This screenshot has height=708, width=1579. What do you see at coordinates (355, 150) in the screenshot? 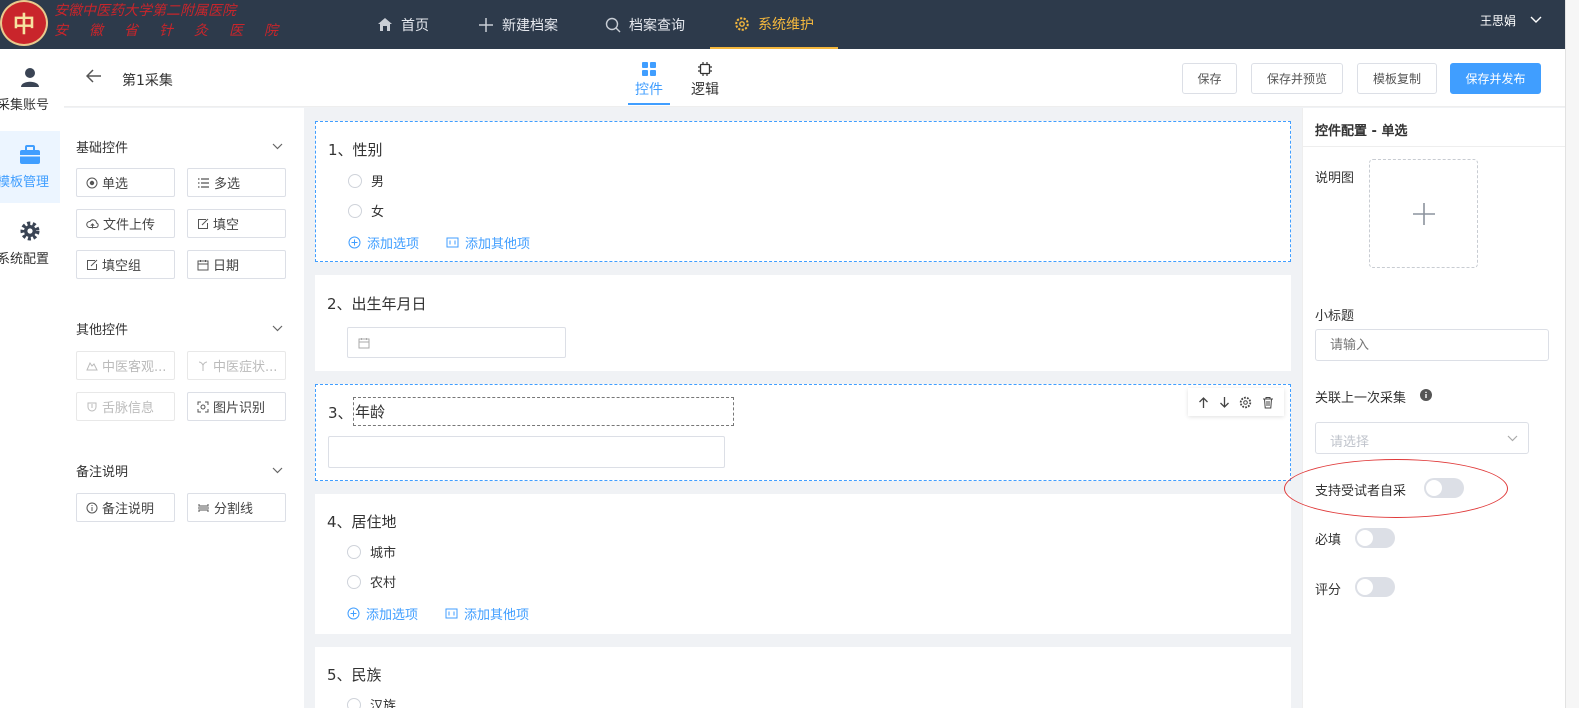
I see `question-title: 1、性别` at bounding box center [355, 150].